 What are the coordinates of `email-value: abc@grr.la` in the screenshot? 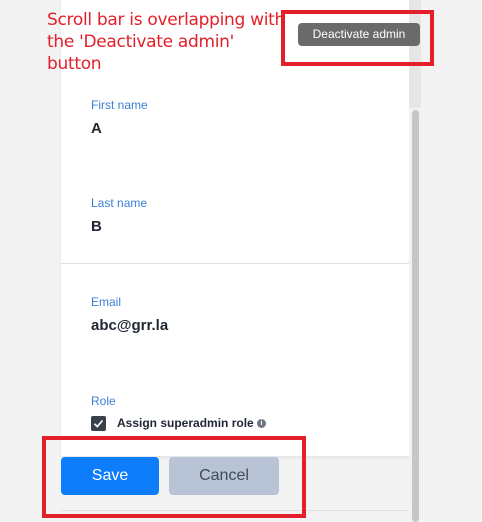 It's located at (130, 325).